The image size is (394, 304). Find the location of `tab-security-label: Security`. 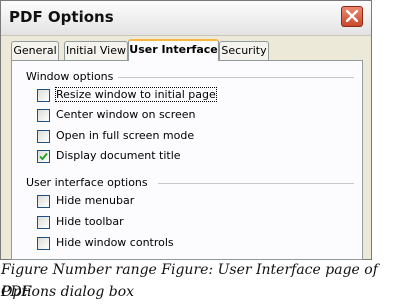

tab-security-label: Security is located at coordinates (244, 50).